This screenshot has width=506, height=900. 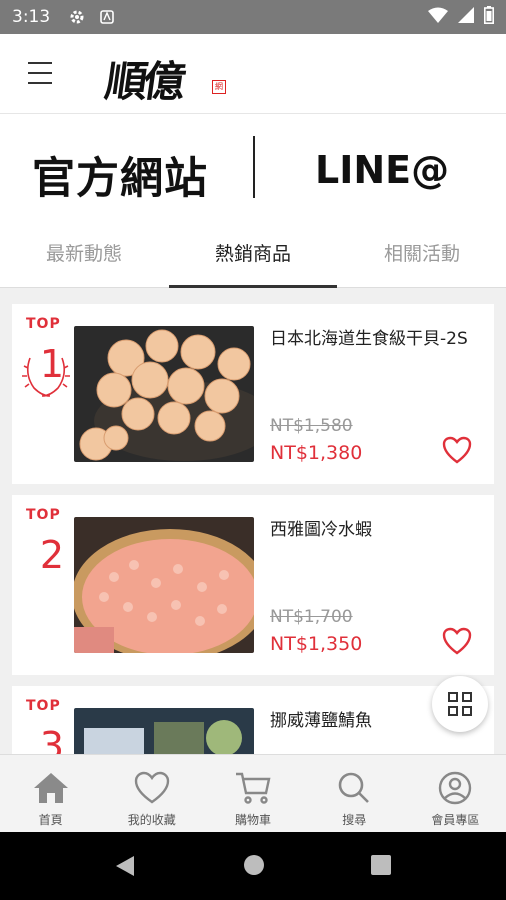 I want to click on nav-favorites: 我的收藏, so click(x=151, y=793).